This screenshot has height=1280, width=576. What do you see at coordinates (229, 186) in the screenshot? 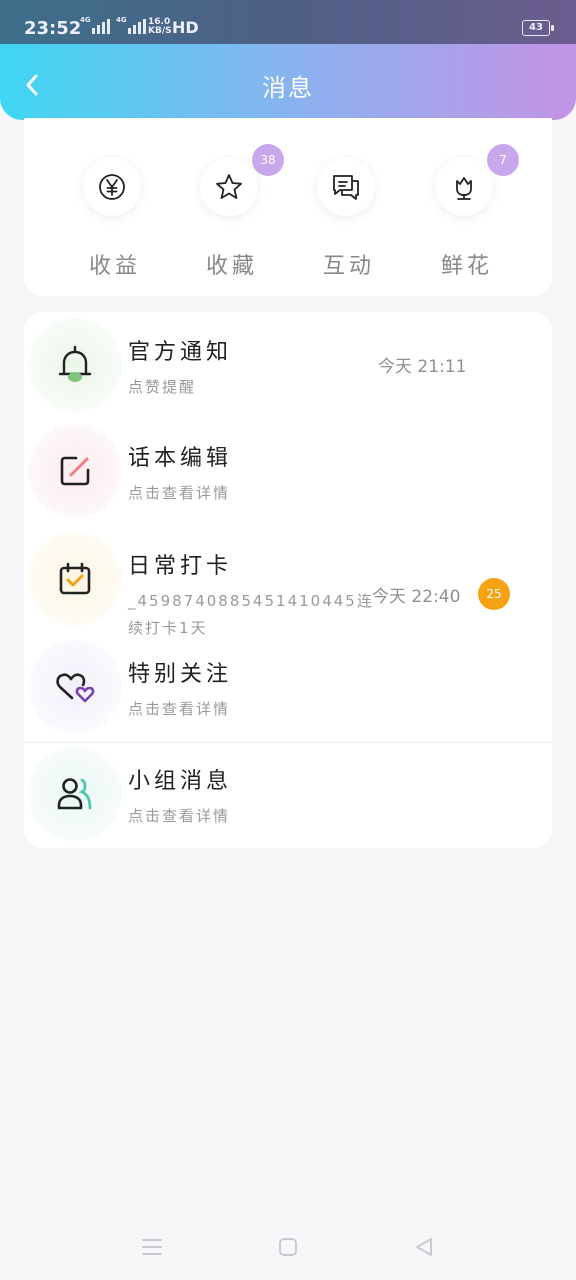
I see `star-icon` at bounding box center [229, 186].